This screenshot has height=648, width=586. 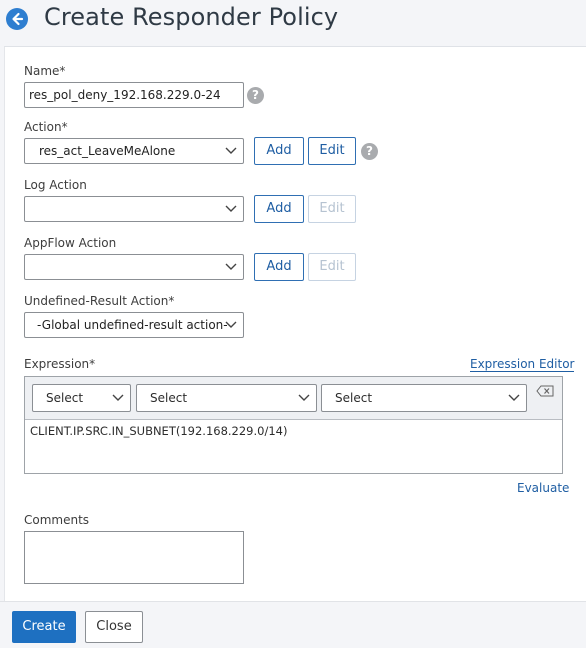 I want to click on name-label: Name*, so click(x=45, y=71).